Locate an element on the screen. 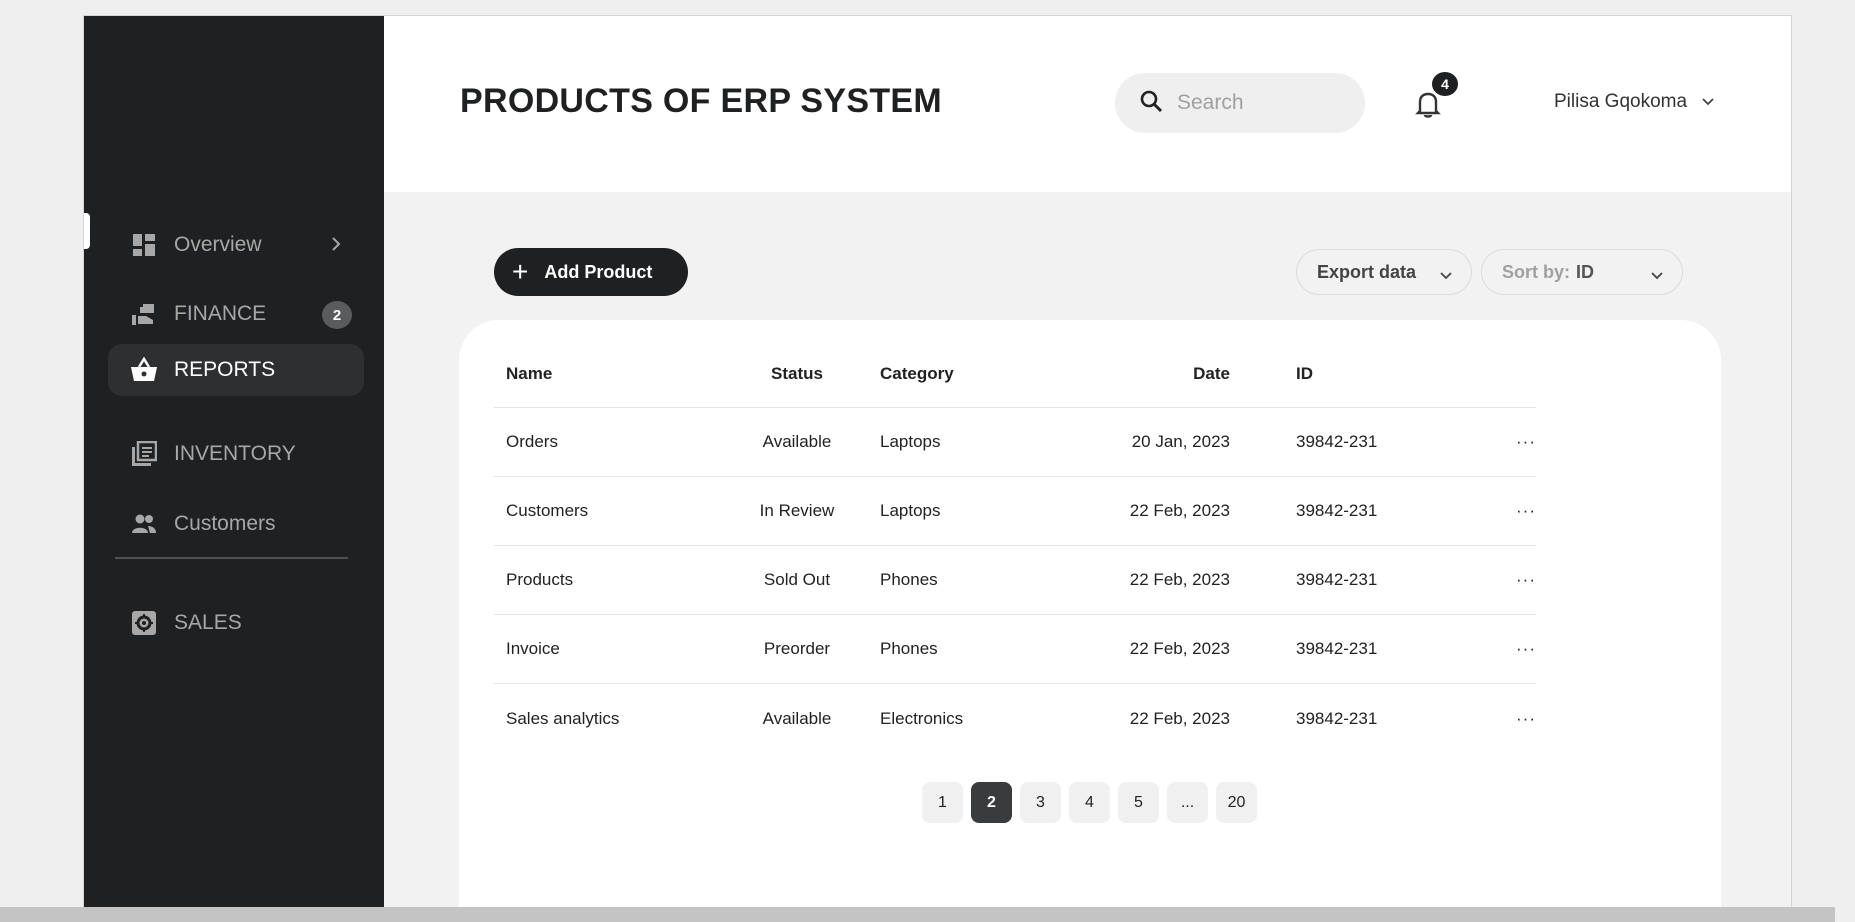  page-button: 1 is located at coordinates (942, 802).